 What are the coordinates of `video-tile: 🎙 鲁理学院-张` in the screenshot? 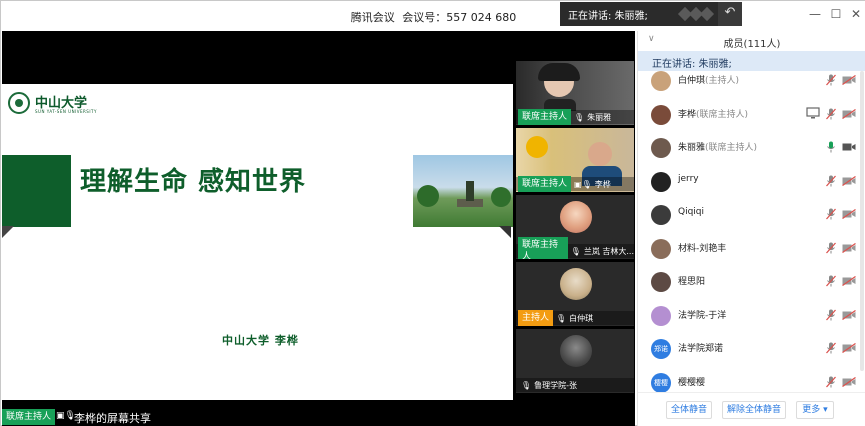 It's located at (575, 361).